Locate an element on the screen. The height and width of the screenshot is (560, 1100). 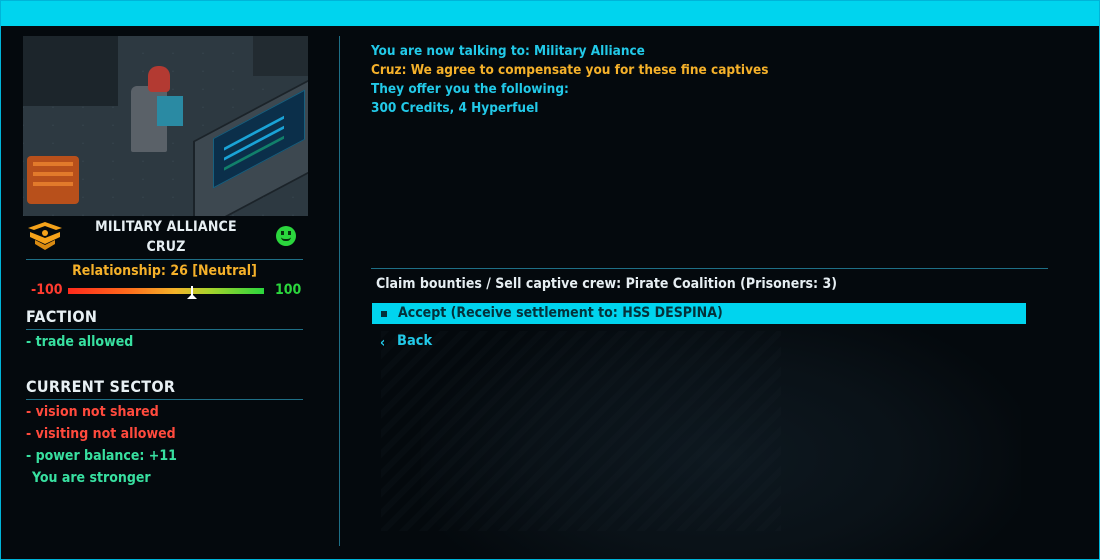
portrait-captain-body is located at coordinates (170, 111).